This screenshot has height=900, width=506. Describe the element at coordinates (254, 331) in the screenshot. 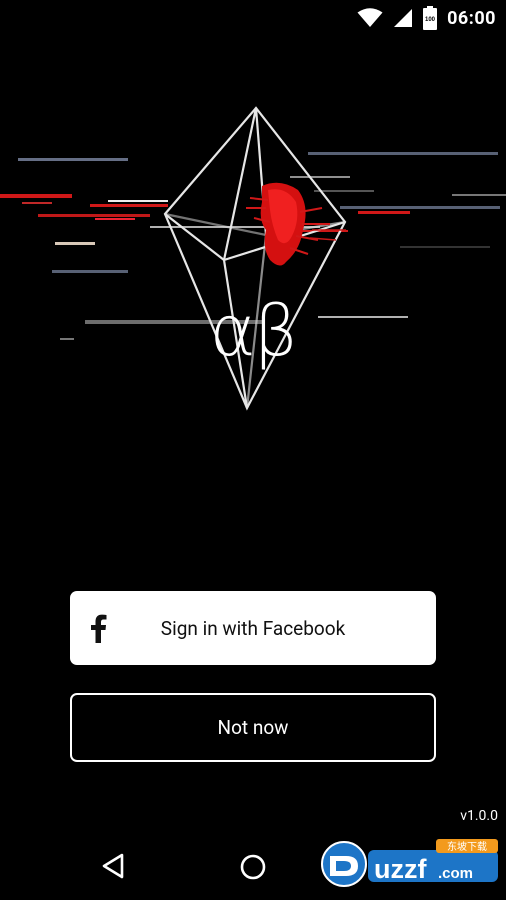

I see `app-logo: αβ` at that location.